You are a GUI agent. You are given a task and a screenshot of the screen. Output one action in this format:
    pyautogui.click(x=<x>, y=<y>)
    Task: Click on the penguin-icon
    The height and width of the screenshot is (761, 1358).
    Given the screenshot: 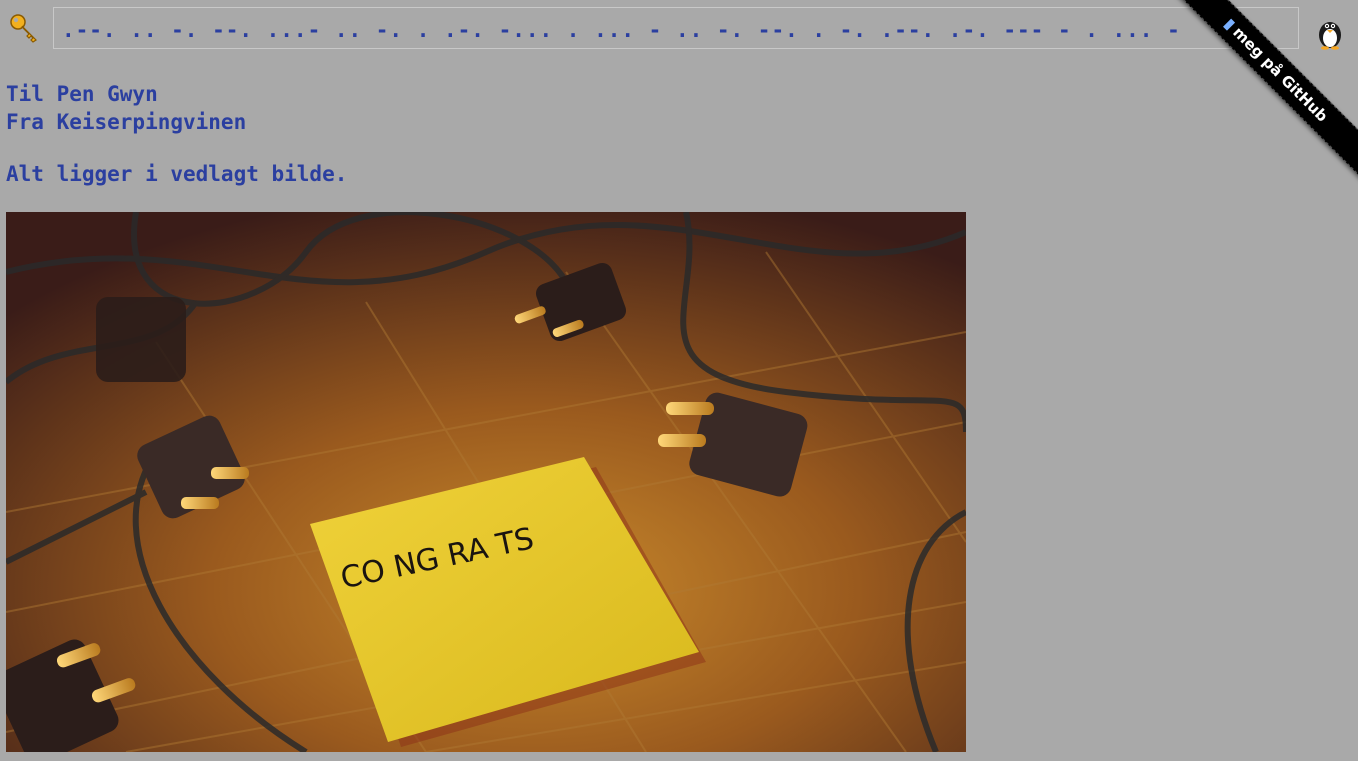 What is the action you would take?
    pyautogui.click(x=1330, y=33)
    